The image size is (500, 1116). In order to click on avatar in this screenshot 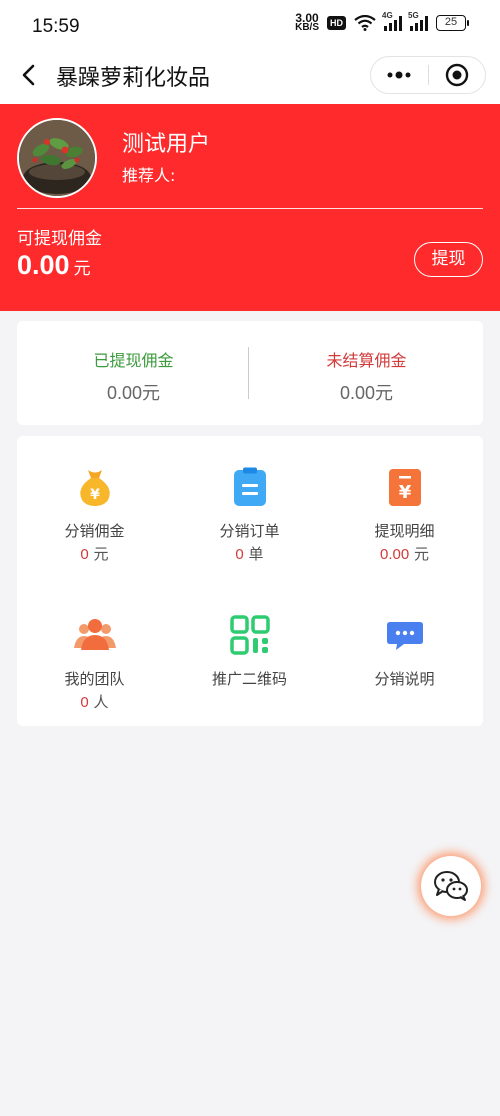, I will do `click(57, 158)`.